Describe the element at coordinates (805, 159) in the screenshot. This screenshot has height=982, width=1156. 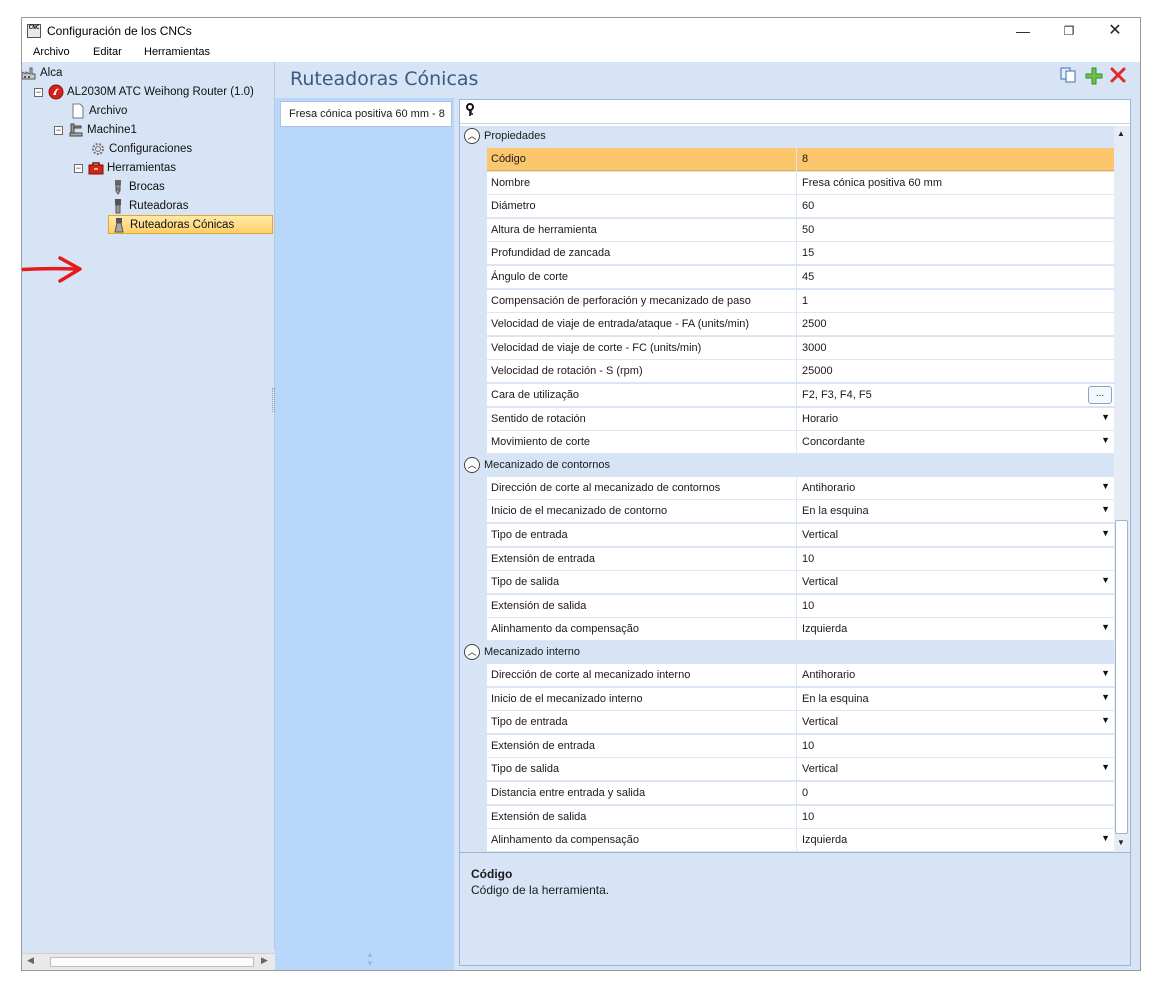
I see `property-value: 8` at that location.